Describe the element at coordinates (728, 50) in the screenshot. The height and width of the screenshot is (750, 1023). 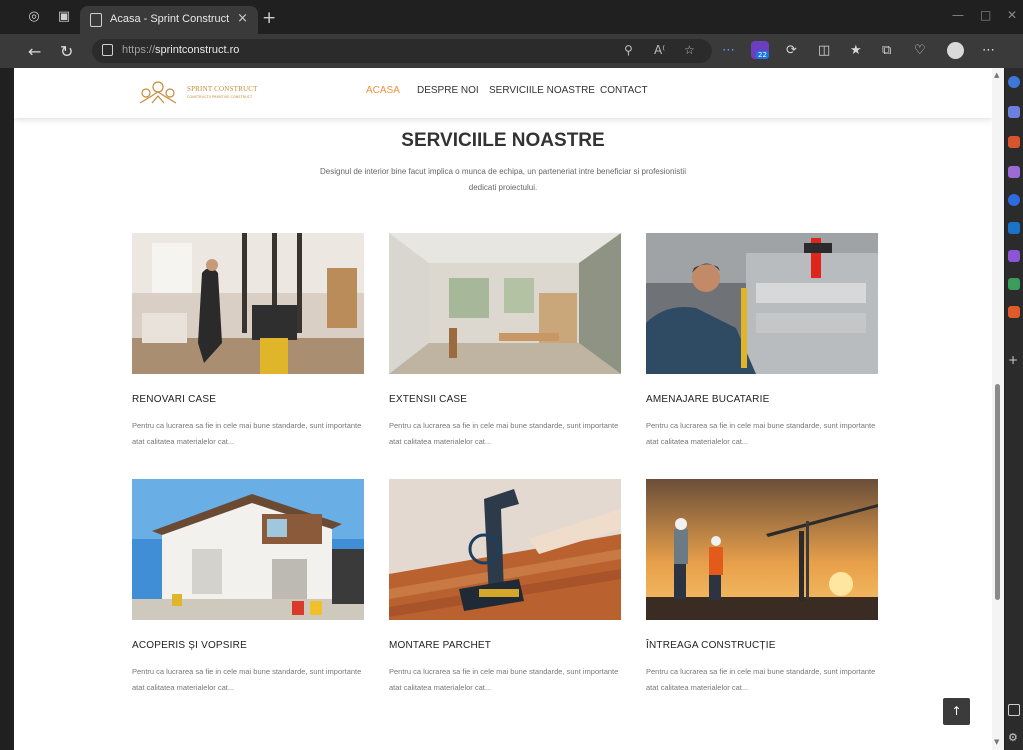
I see `extension-dots-icon: ⋯` at that location.